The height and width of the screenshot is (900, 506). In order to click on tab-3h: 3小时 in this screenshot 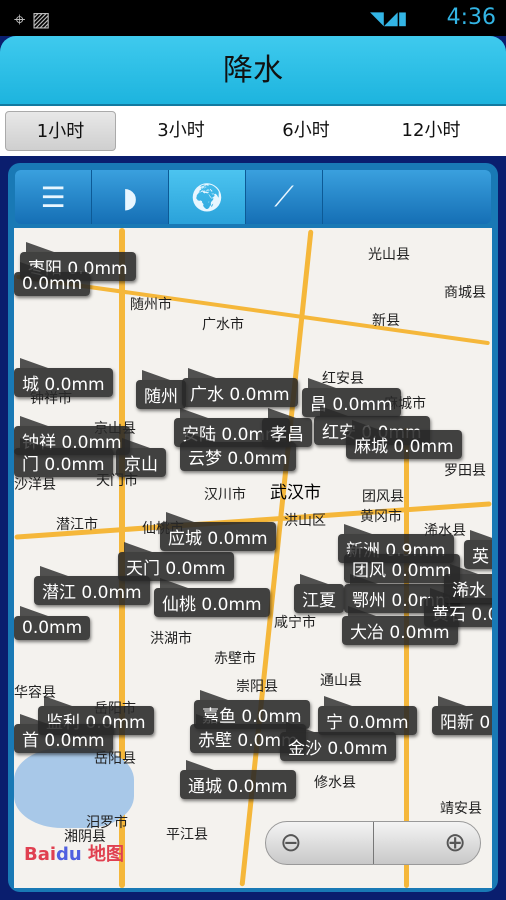, I will do `click(181, 131)`.